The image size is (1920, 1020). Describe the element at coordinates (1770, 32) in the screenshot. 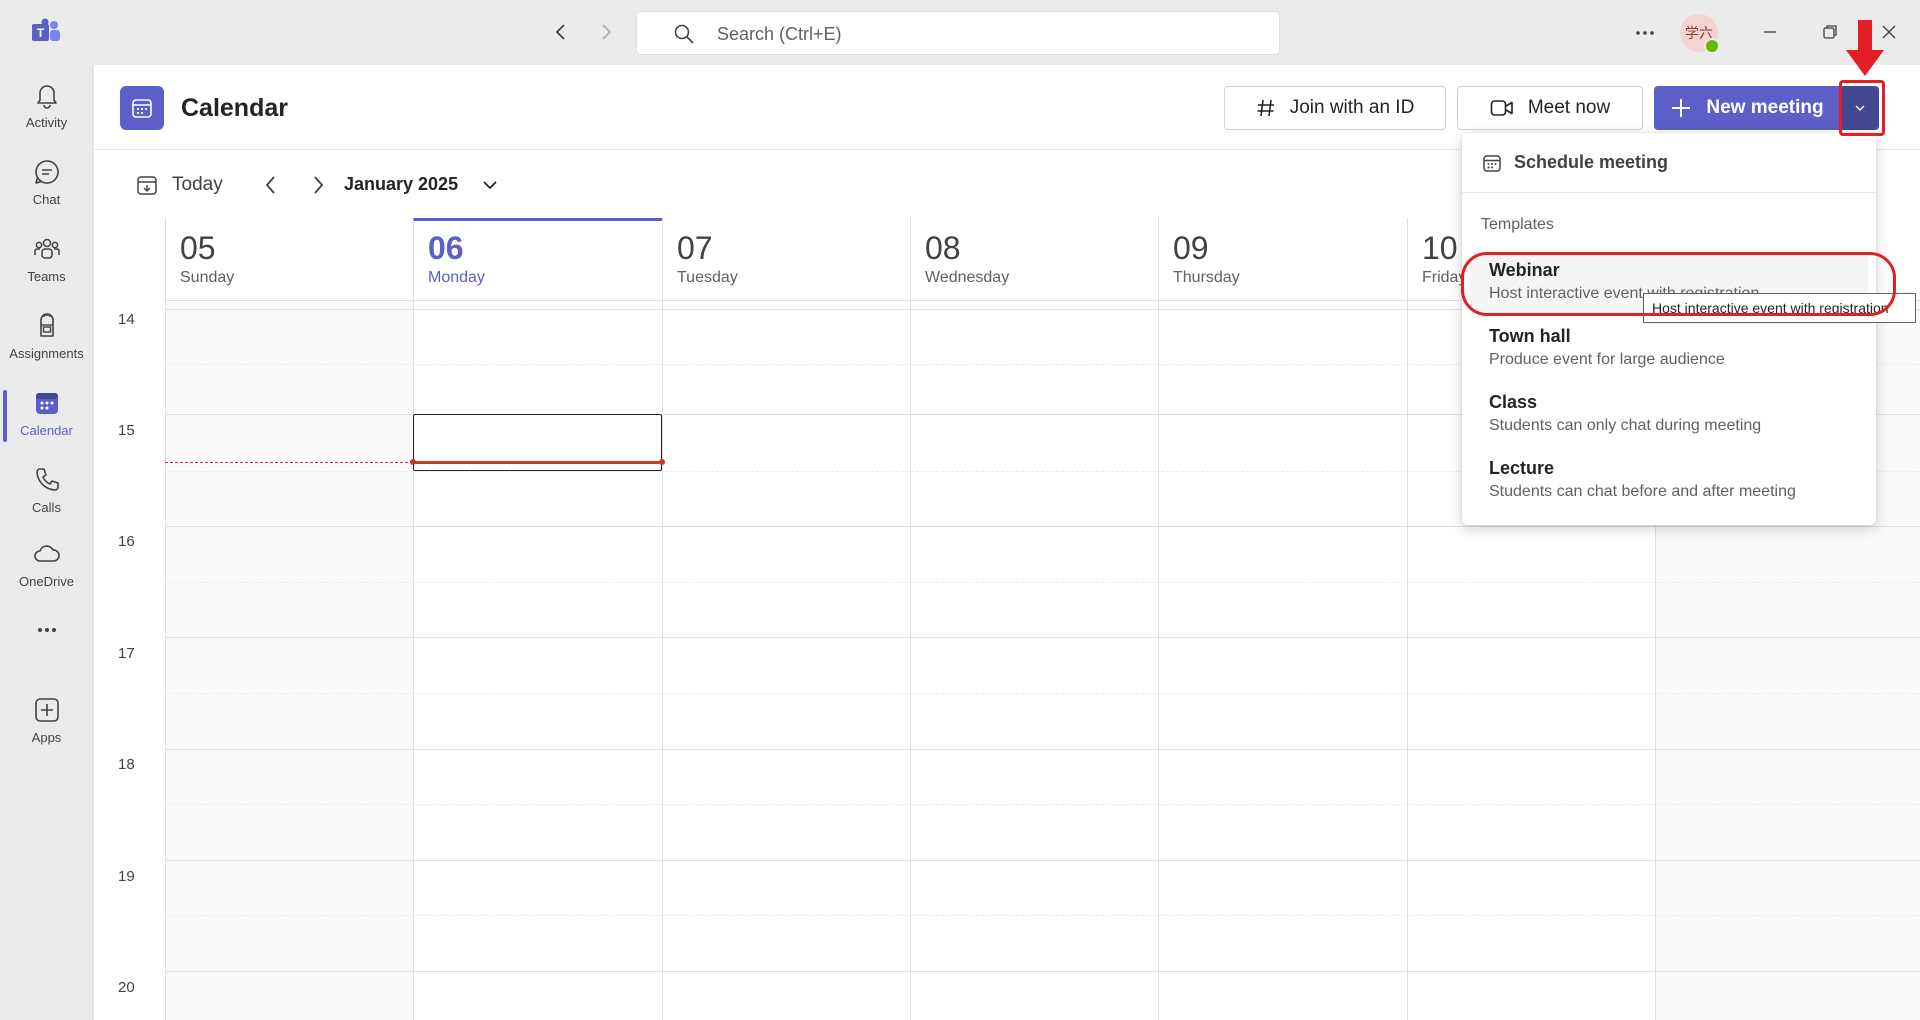

I see `minimize-icon` at that location.